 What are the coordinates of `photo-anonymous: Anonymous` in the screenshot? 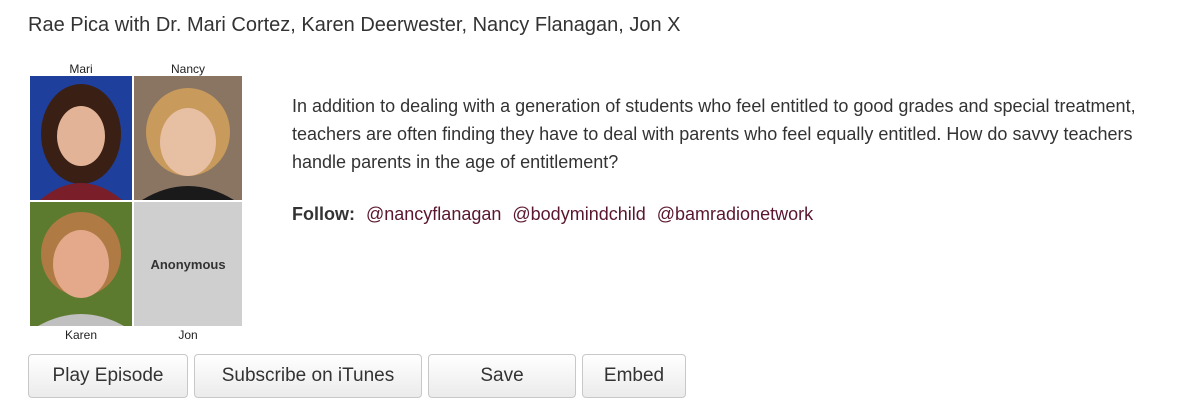 It's located at (188, 264).